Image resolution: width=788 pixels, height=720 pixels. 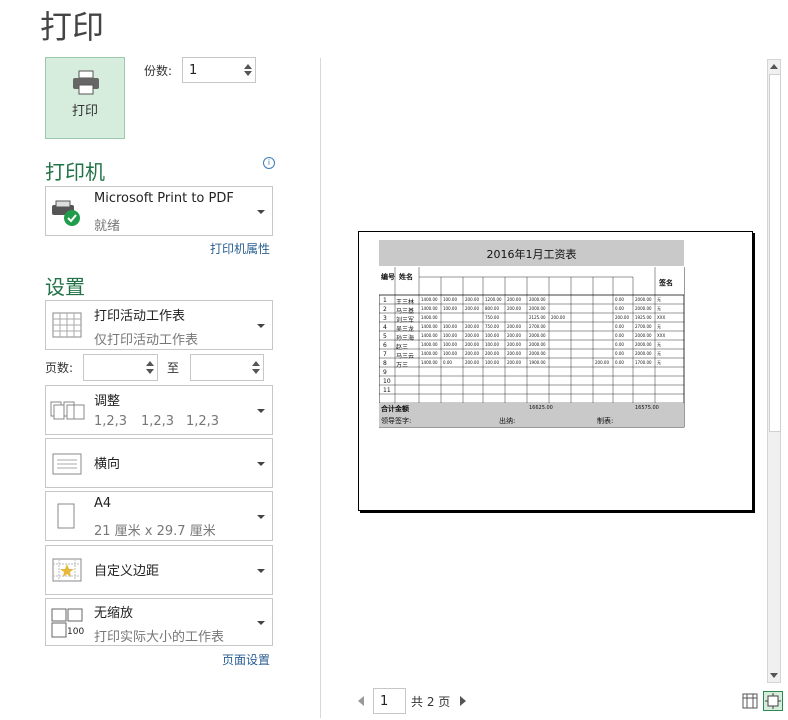 I want to click on copies-label: 份数:, so click(x=158, y=71).